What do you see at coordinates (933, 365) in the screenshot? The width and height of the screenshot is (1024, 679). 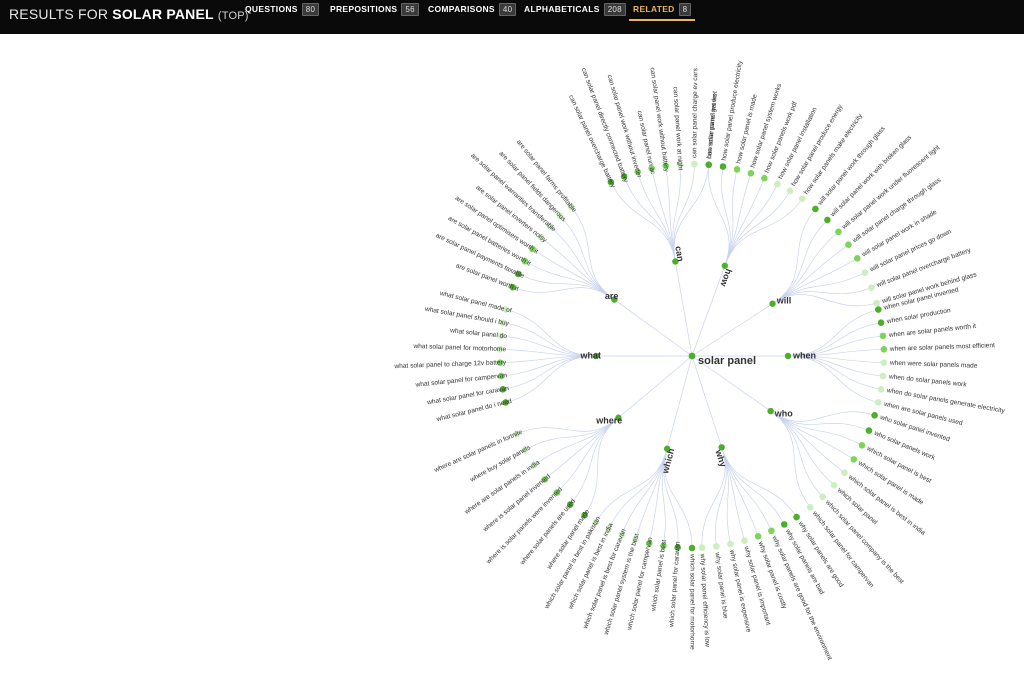 I see `suggestion-label: when were solar panels made` at bounding box center [933, 365].